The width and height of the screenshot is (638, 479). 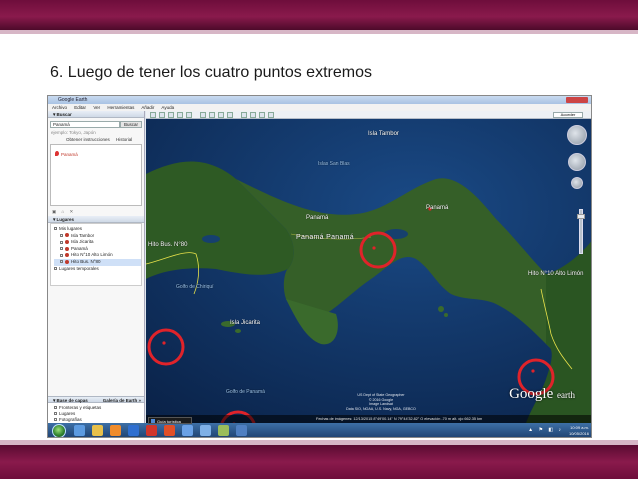 What do you see at coordinates (133, 430) in the screenshot?
I see `word-taskbar-icon` at bounding box center [133, 430].